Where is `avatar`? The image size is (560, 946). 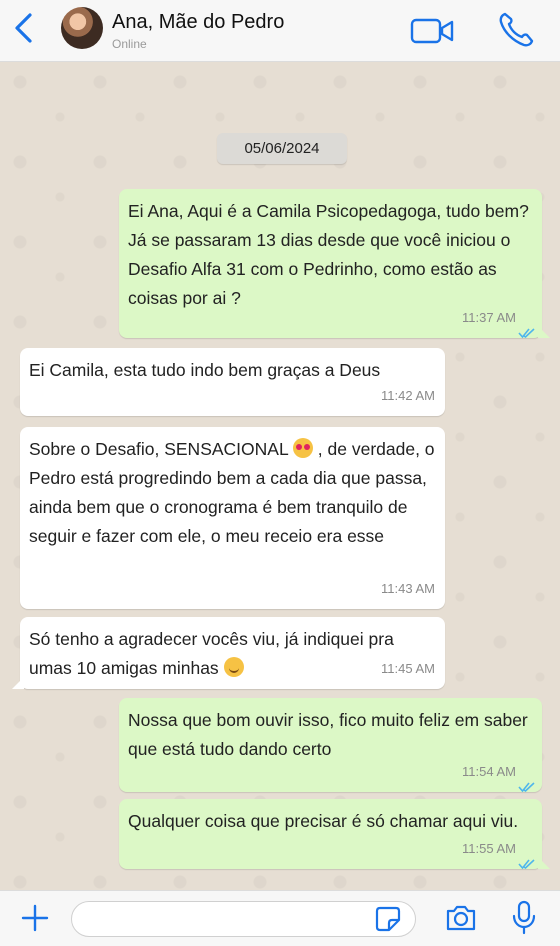 avatar is located at coordinates (82, 28).